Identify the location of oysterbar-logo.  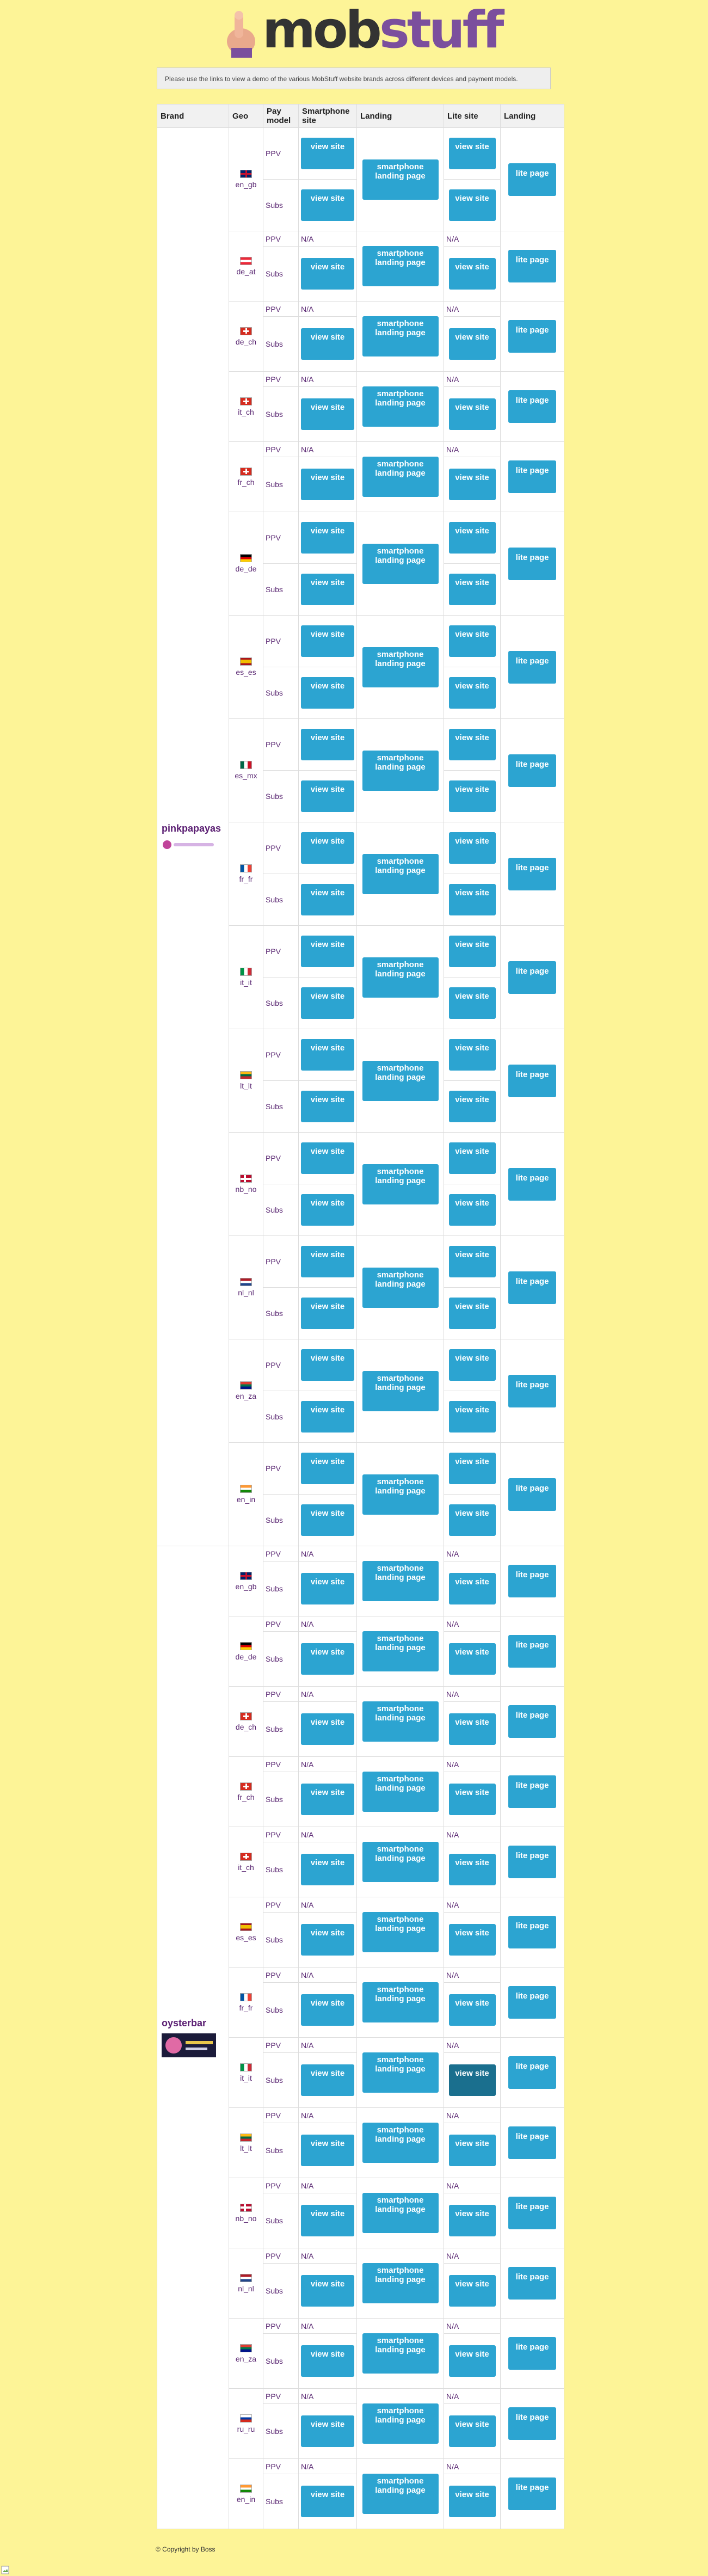
(189, 2045).